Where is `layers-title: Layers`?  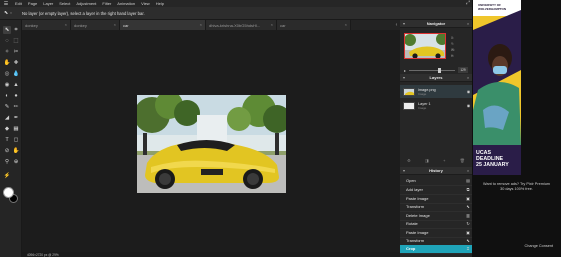 layers-title: Layers is located at coordinates (436, 77).